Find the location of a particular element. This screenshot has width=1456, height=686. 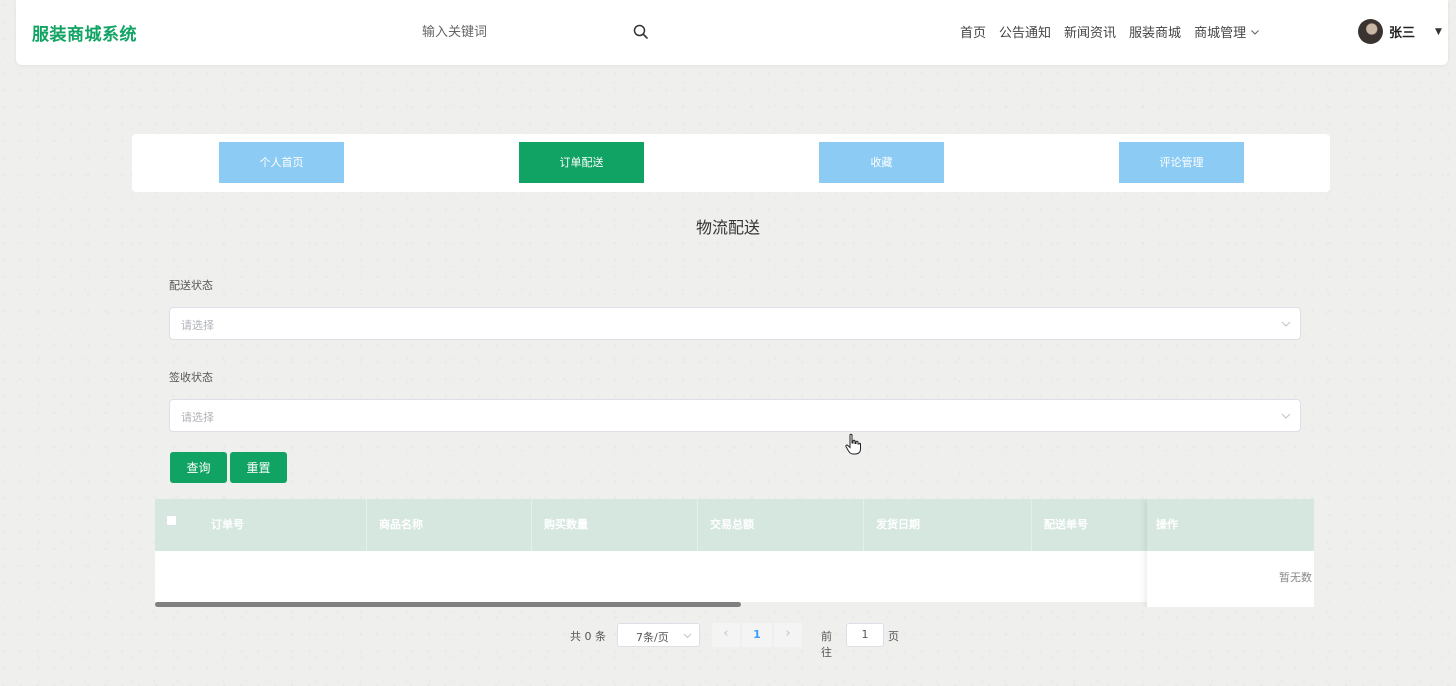

user-menu: 张三 ▼ is located at coordinates (1400, 31).